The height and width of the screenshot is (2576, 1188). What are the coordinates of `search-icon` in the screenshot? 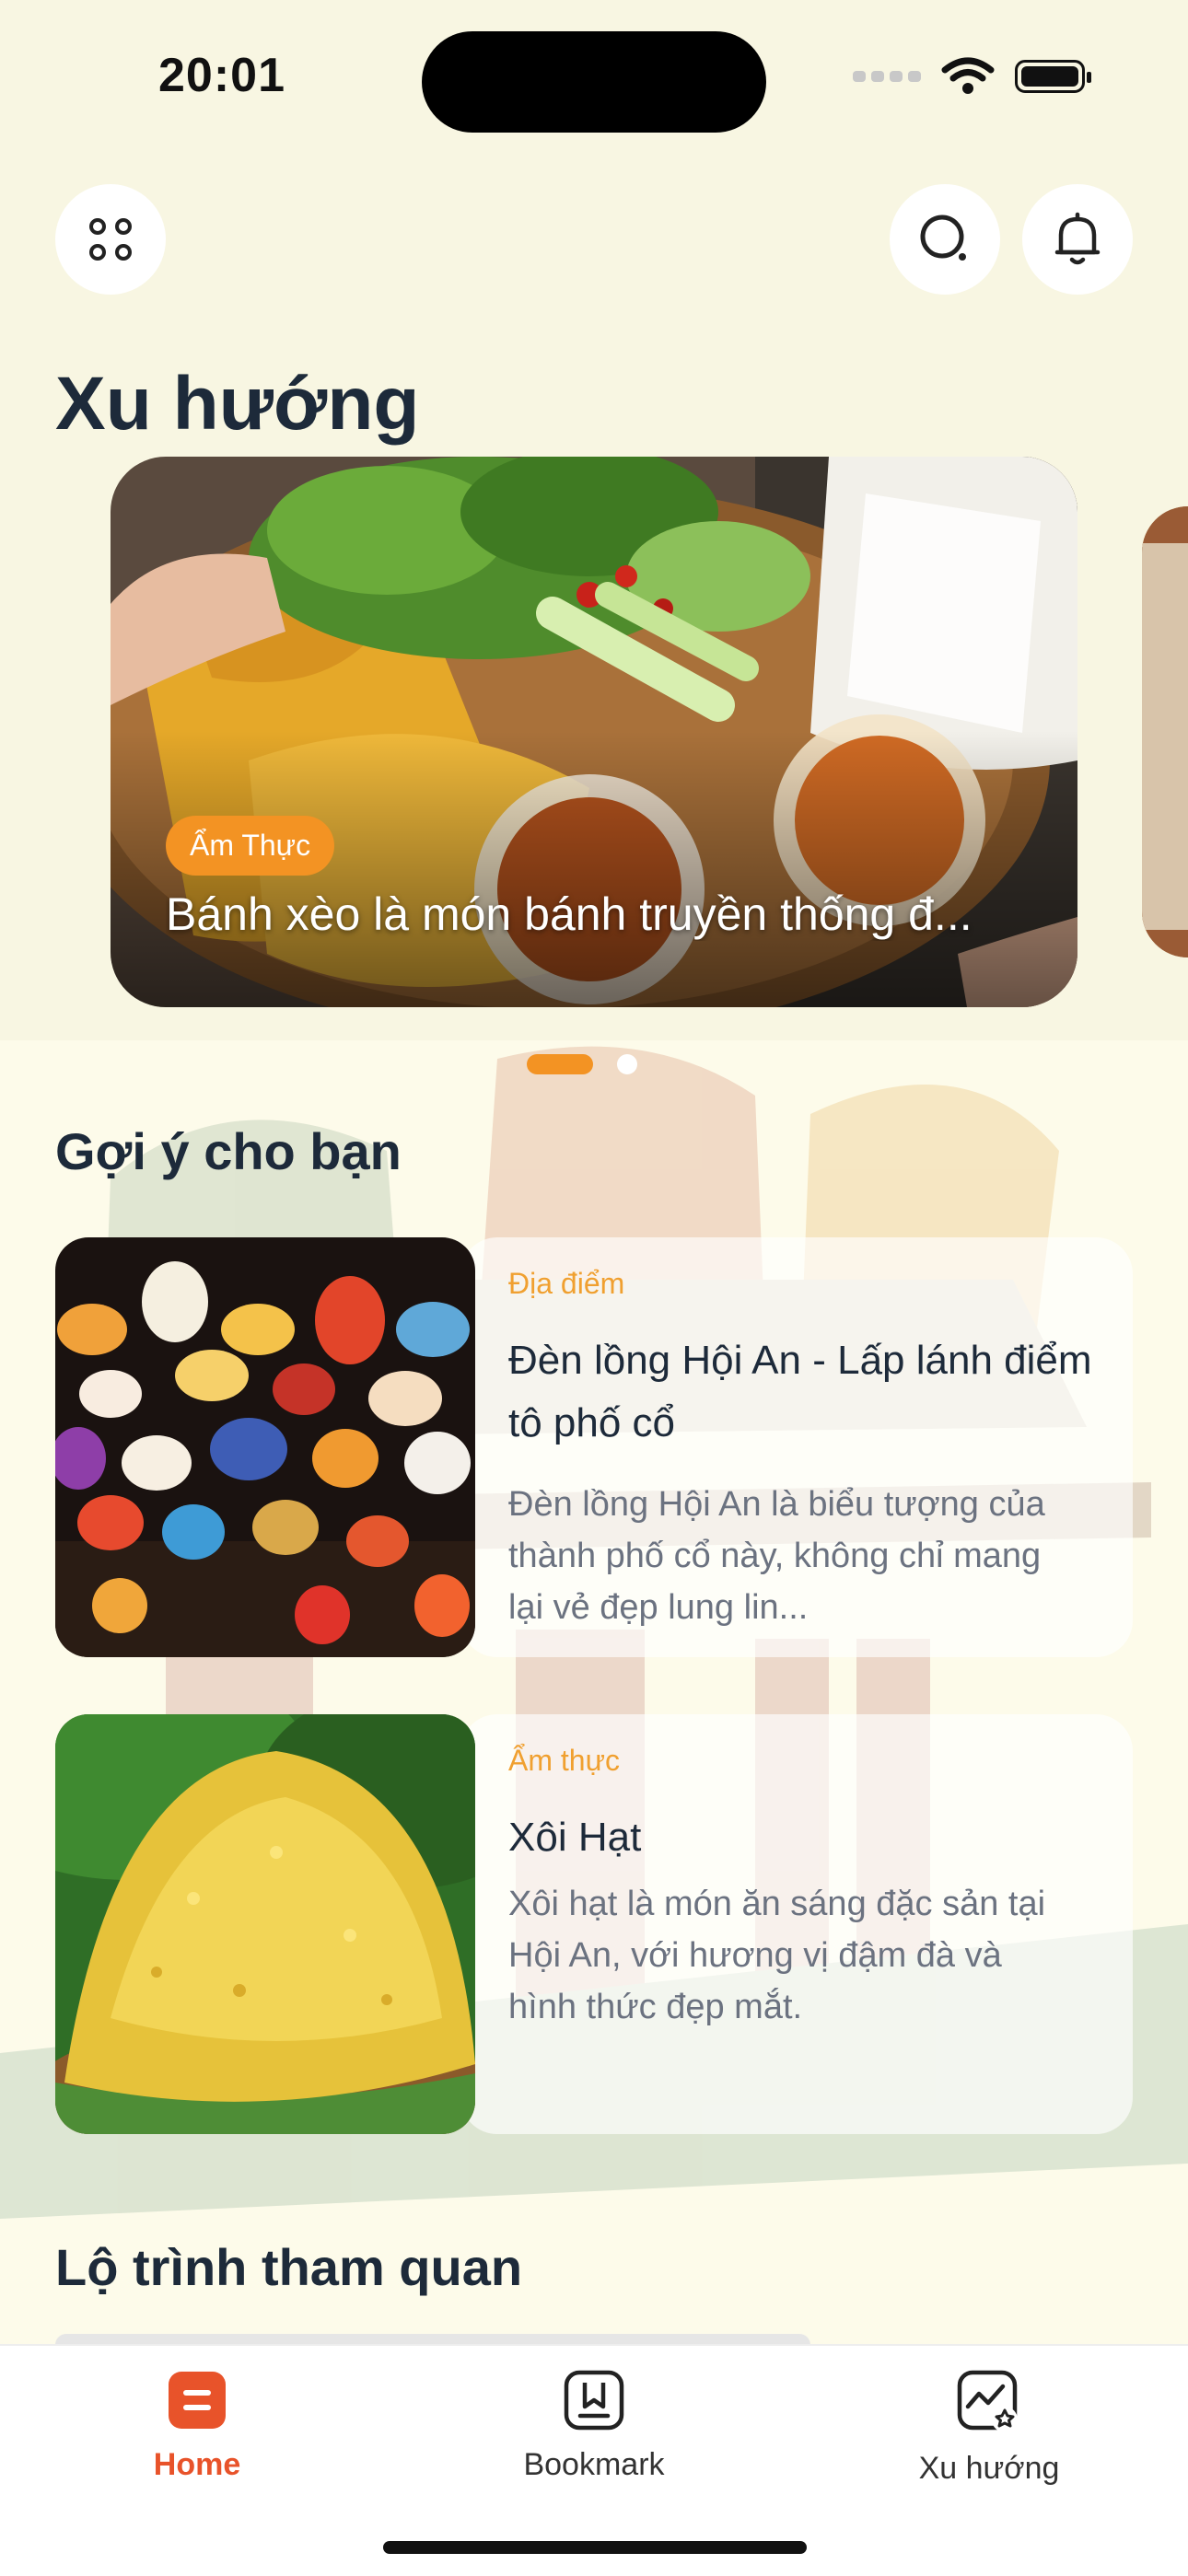 It's located at (943, 238).